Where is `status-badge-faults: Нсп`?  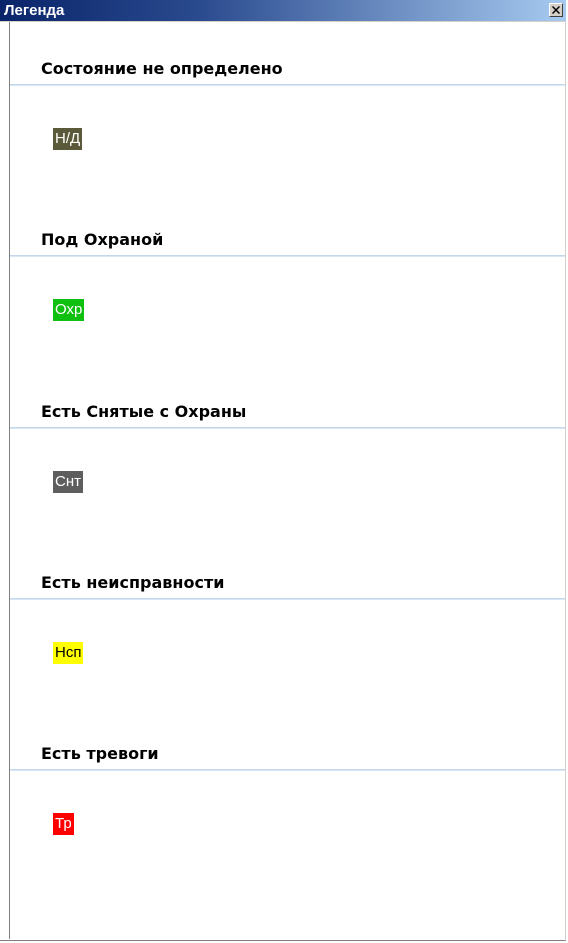
status-badge-faults: Нсп is located at coordinates (68, 653).